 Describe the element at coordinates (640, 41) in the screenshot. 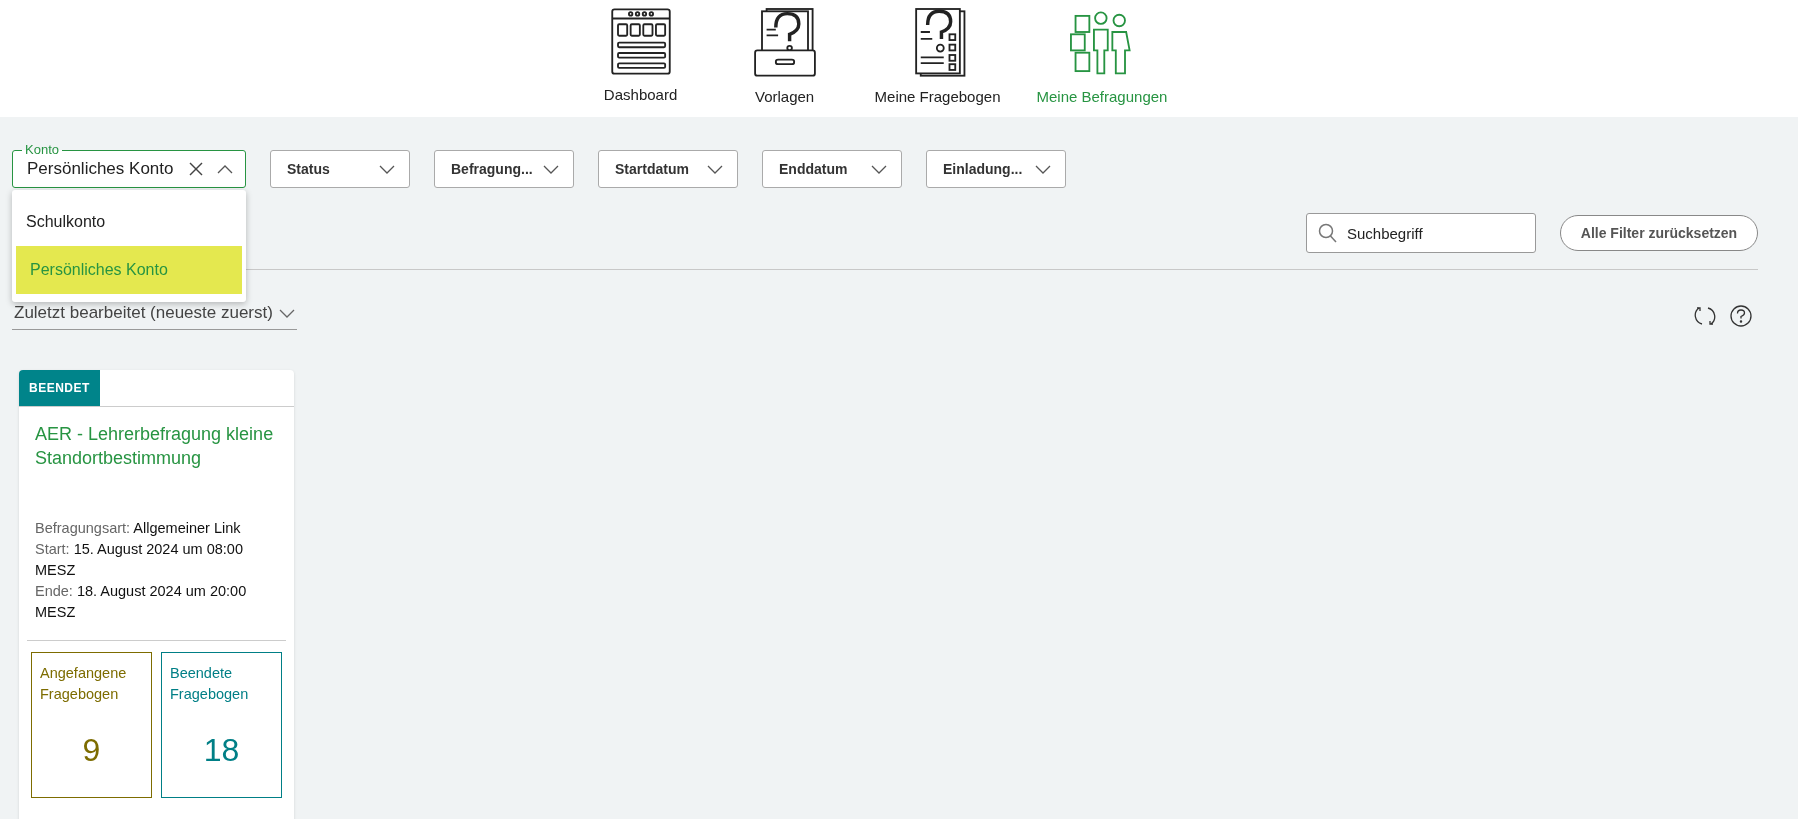

I see `dashboard-icon` at that location.